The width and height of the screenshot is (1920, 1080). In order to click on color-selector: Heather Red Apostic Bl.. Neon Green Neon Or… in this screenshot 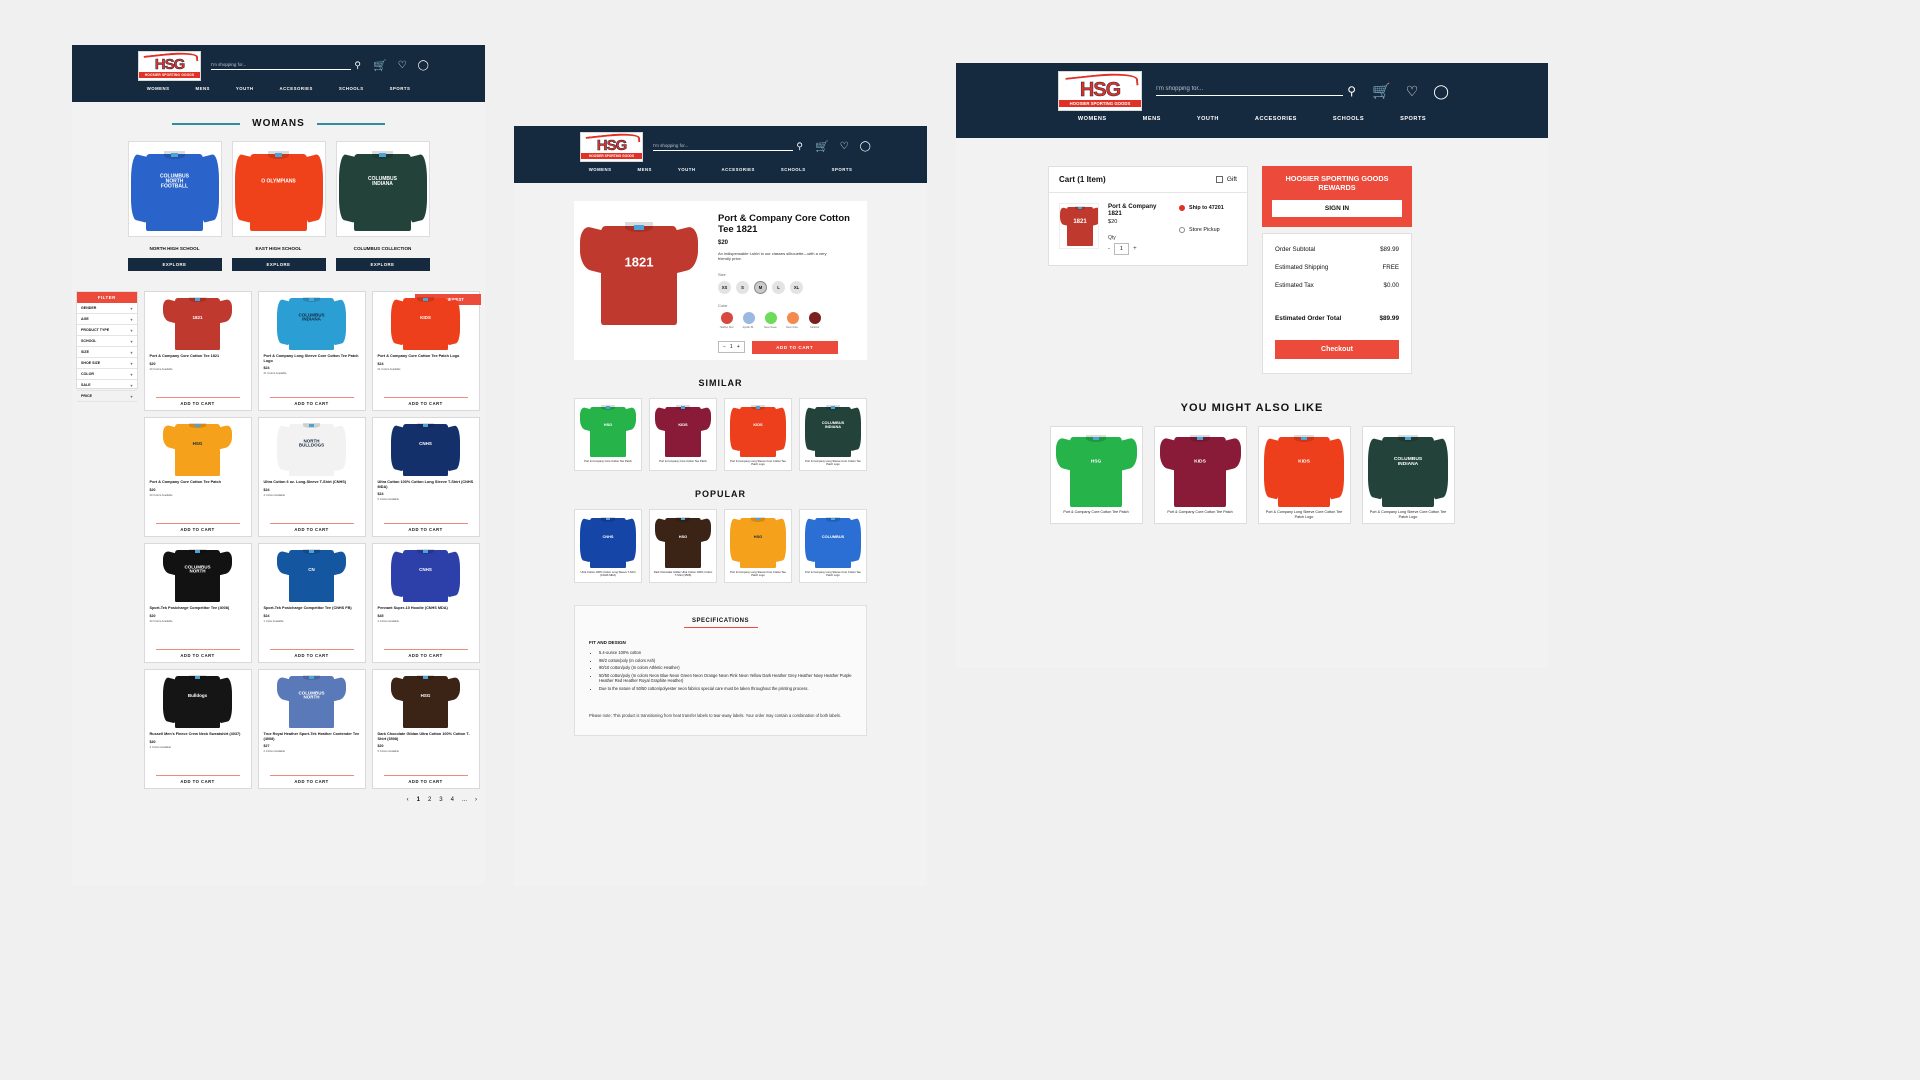, I will do `click(789, 320)`.